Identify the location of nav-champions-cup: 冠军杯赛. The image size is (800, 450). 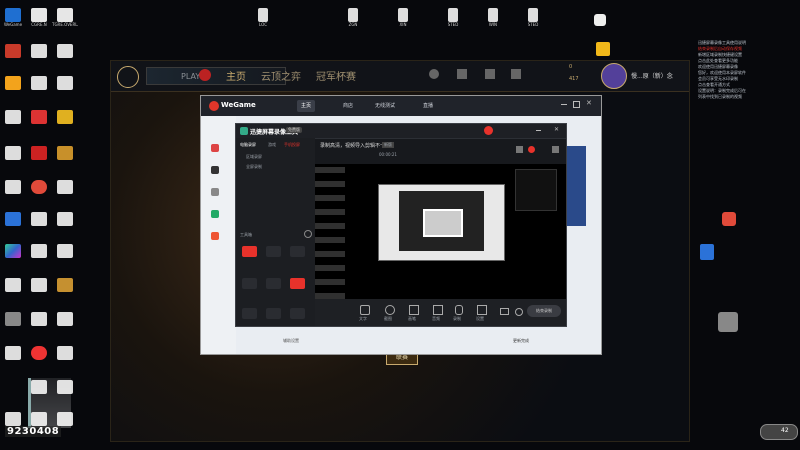
(336, 75).